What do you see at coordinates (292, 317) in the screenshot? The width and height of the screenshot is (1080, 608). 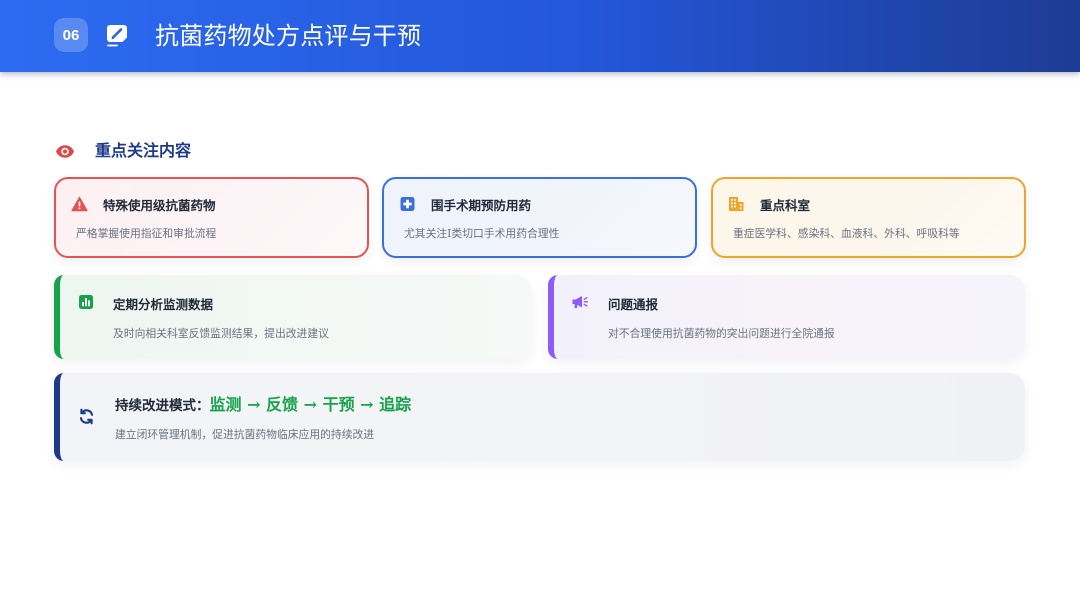 I see `card-monitoring-data-analysis: 定期分析监测数据 及时向相关科室反馈监测结果，提出改进建议` at bounding box center [292, 317].